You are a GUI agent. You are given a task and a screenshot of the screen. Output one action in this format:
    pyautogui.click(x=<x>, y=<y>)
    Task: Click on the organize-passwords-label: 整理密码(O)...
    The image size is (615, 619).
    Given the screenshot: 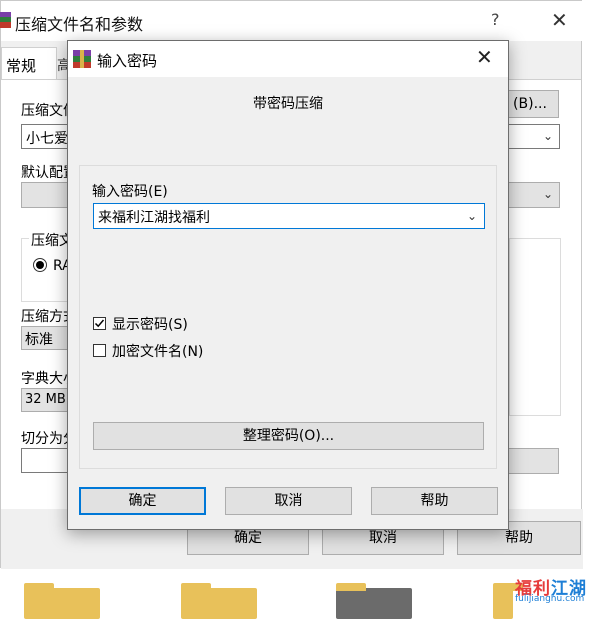 What is the action you would take?
    pyautogui.click(x=288, y=436)
    